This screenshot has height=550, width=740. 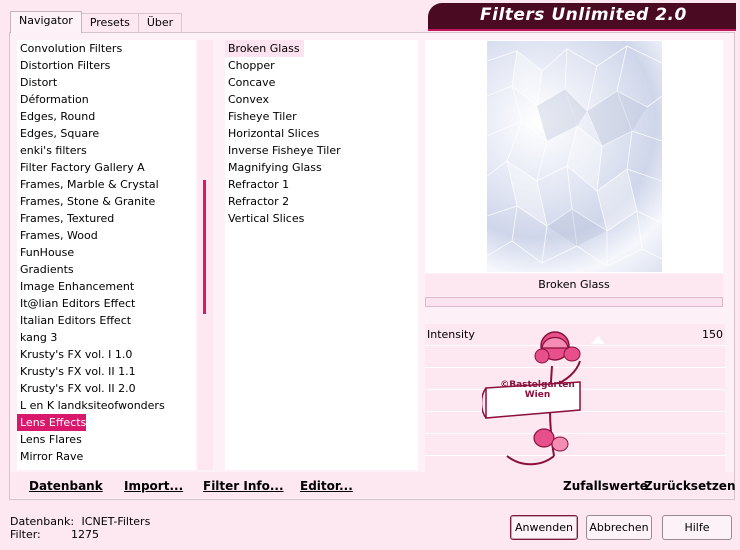 I want to click on category-scrollbar, so click(x=205, y=255).